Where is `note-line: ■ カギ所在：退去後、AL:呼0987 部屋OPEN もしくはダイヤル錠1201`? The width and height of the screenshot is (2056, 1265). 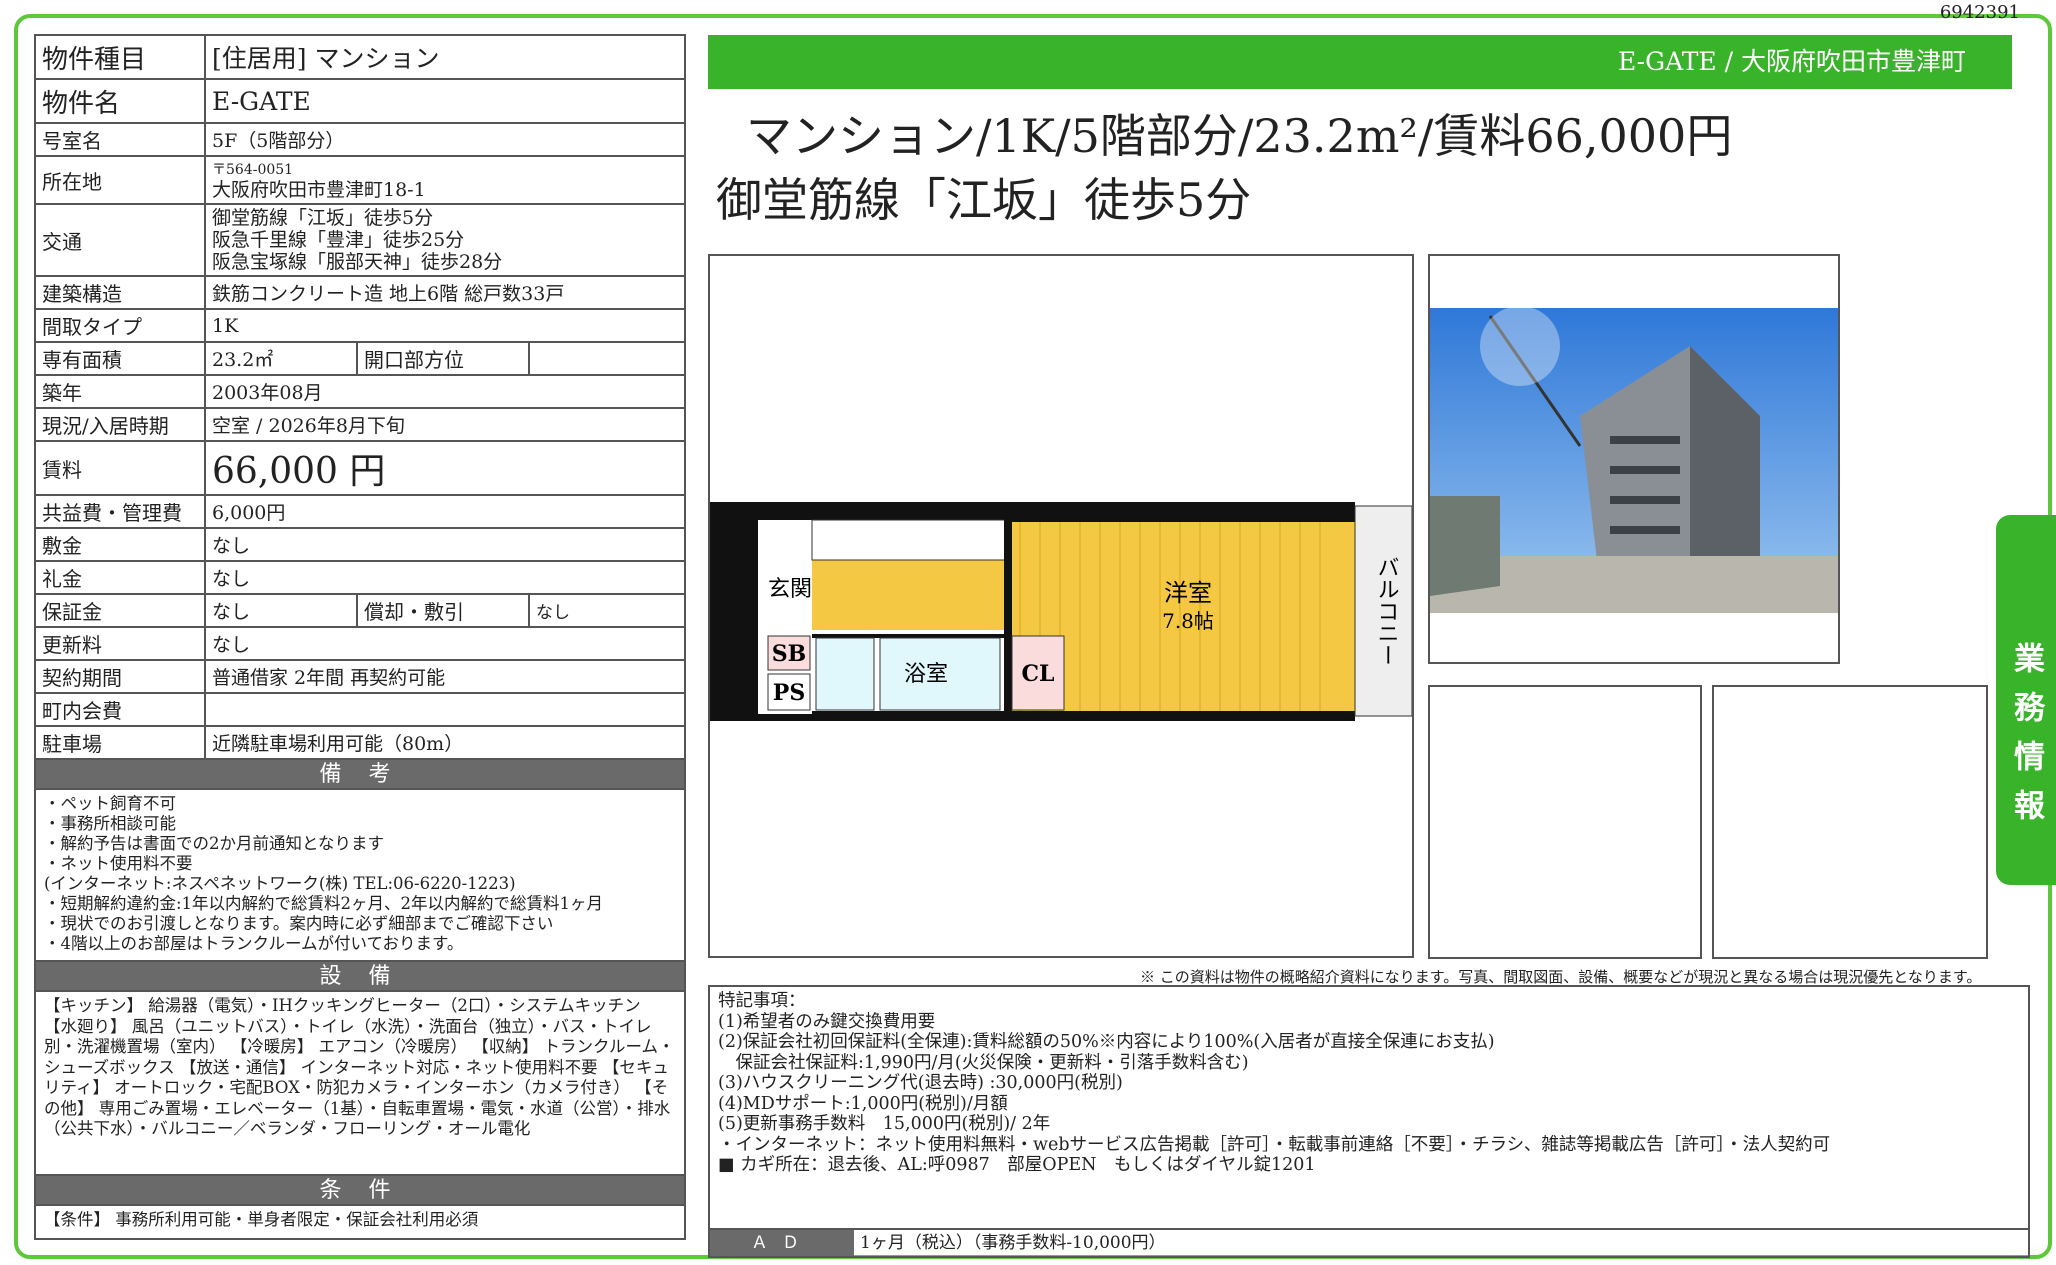 note-line: ■ カギ所在：退去後、AL:呼0987 部屋OPEN もしくはダイヤル錠1201 is located at coordinates (1017, 1165).